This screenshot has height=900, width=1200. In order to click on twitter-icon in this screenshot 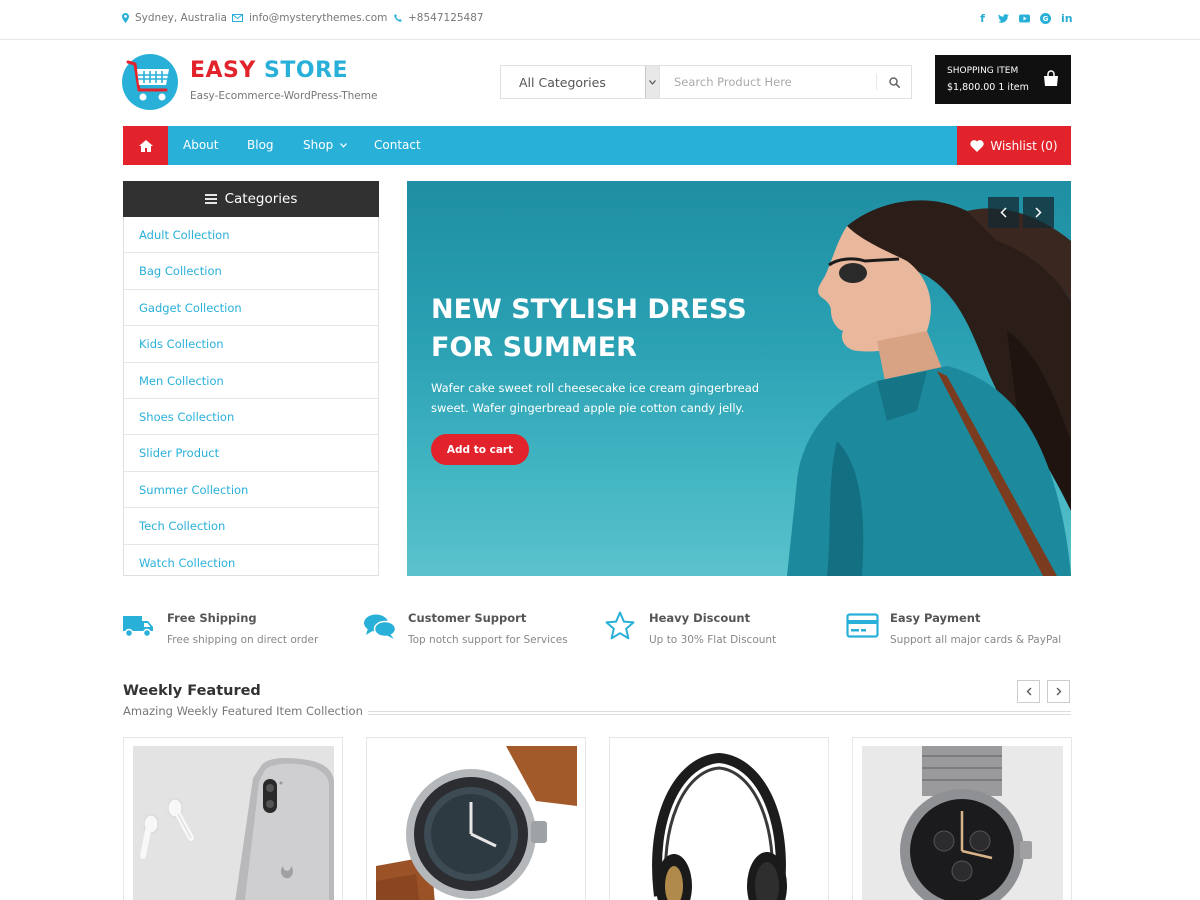, I will do `click(1003, 19)`.